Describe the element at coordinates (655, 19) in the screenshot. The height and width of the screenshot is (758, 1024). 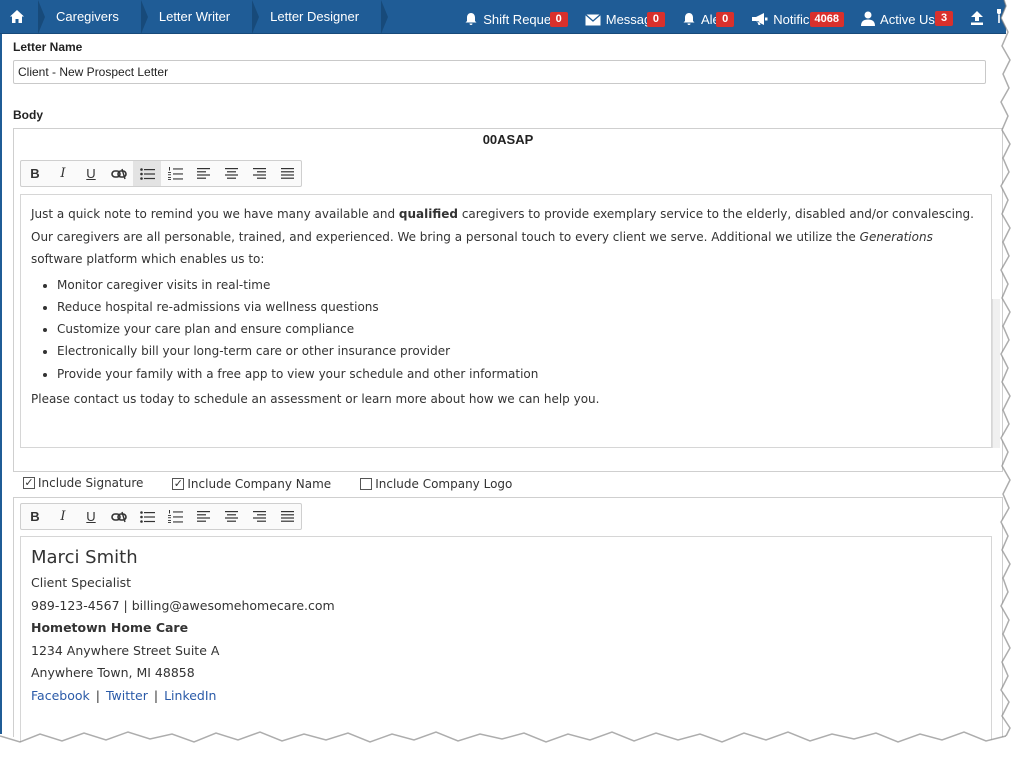
I see `messages-badge: 0` at that location.